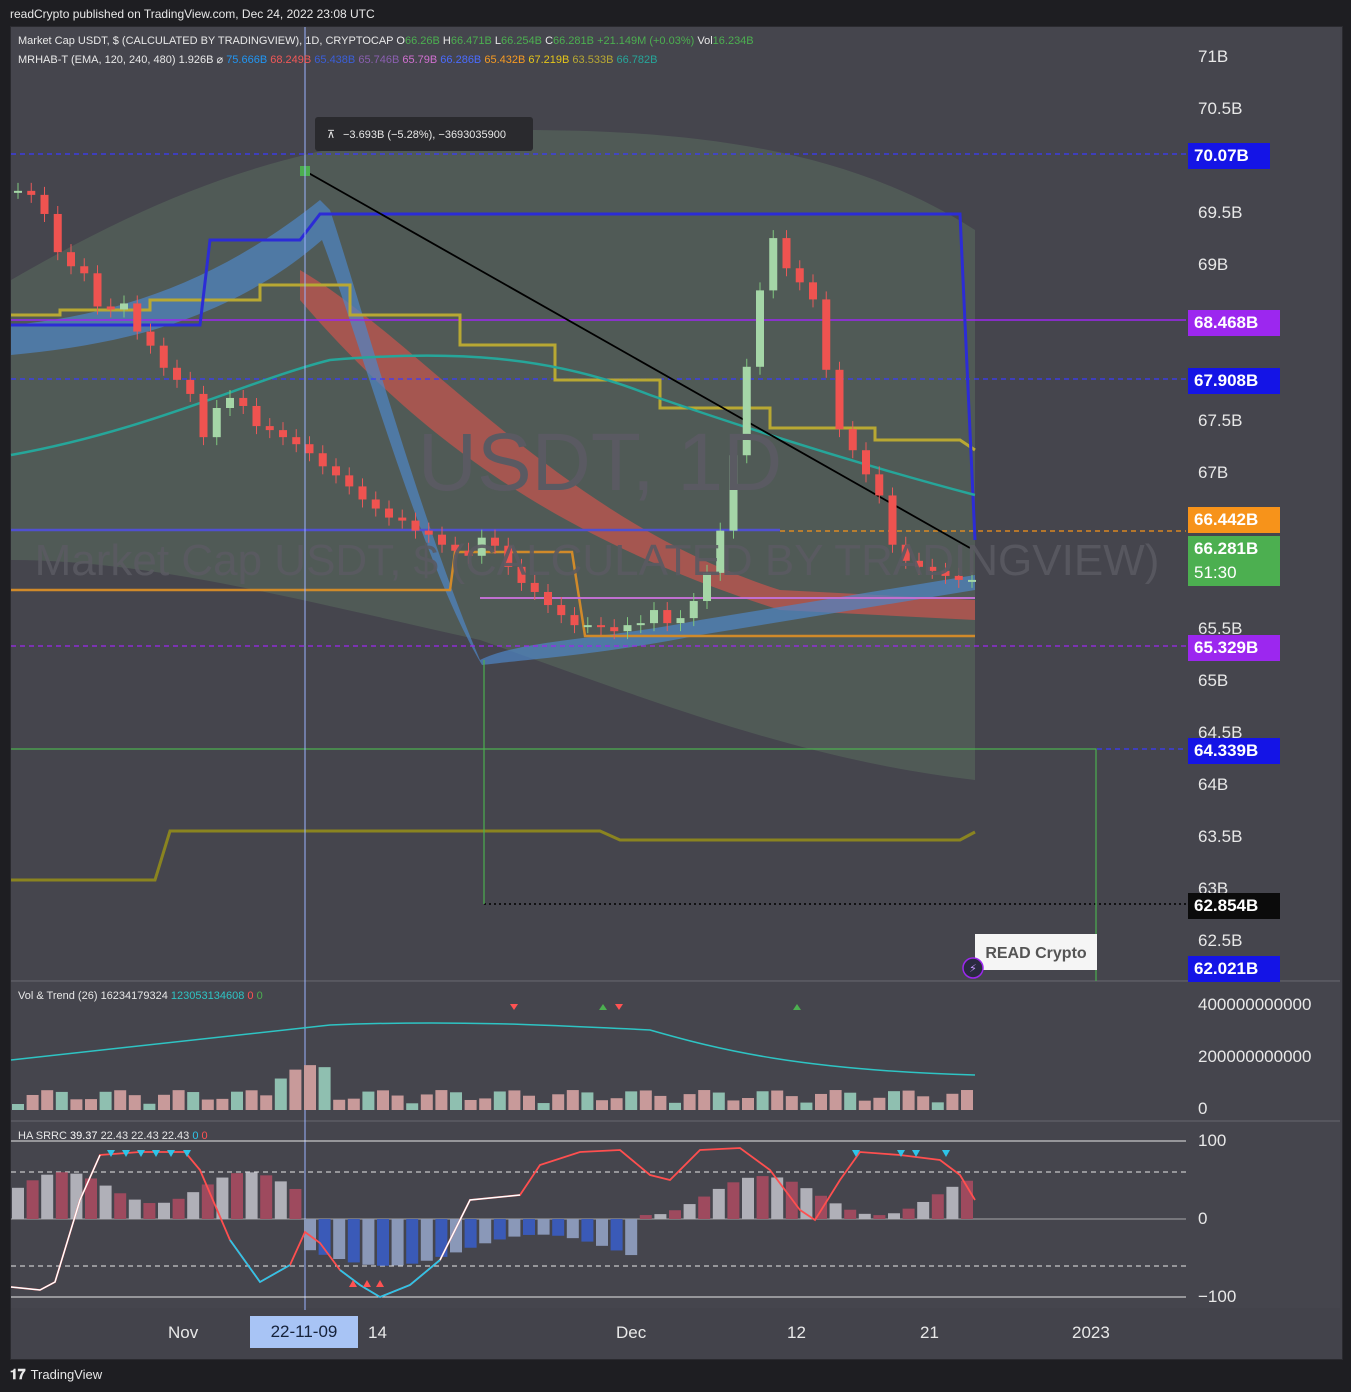 This screenshot has width=1351, height=1392. Describe the element at coordinates (1213, 472) in the screenshot. I see `price-tick-5: 67B` at that location.